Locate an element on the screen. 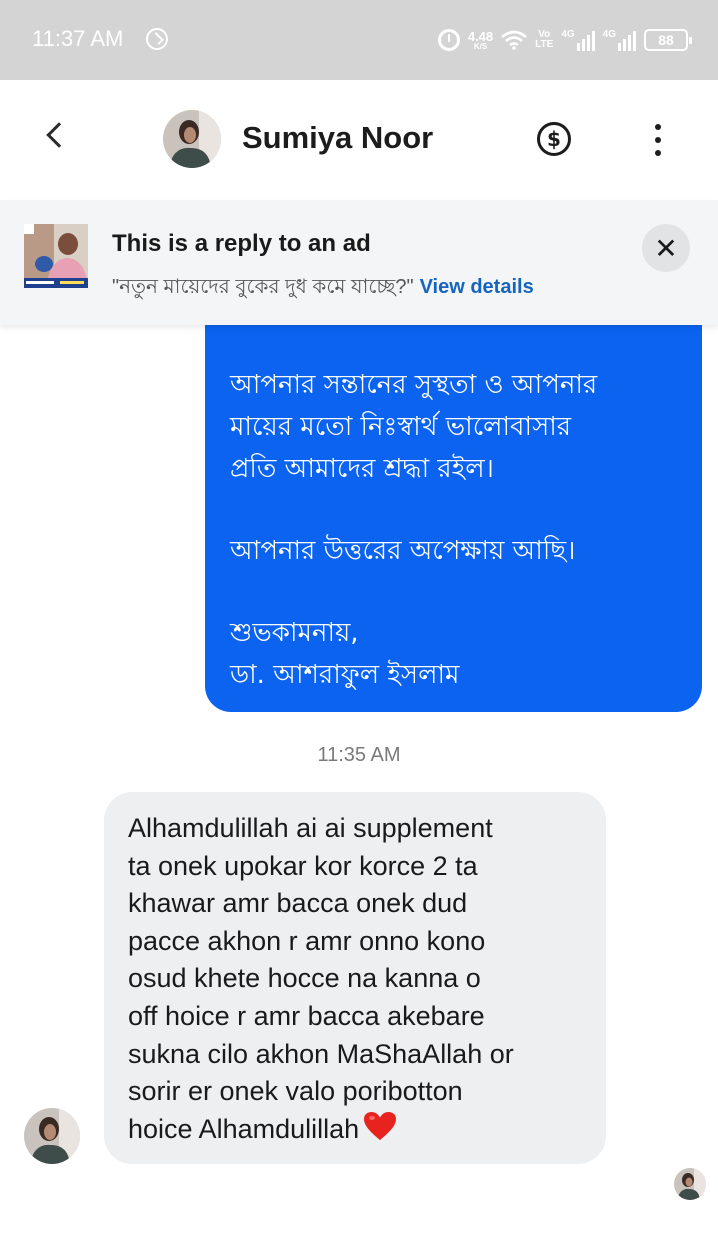  sim2-signal: 4G is located at coordinates (619, 40).